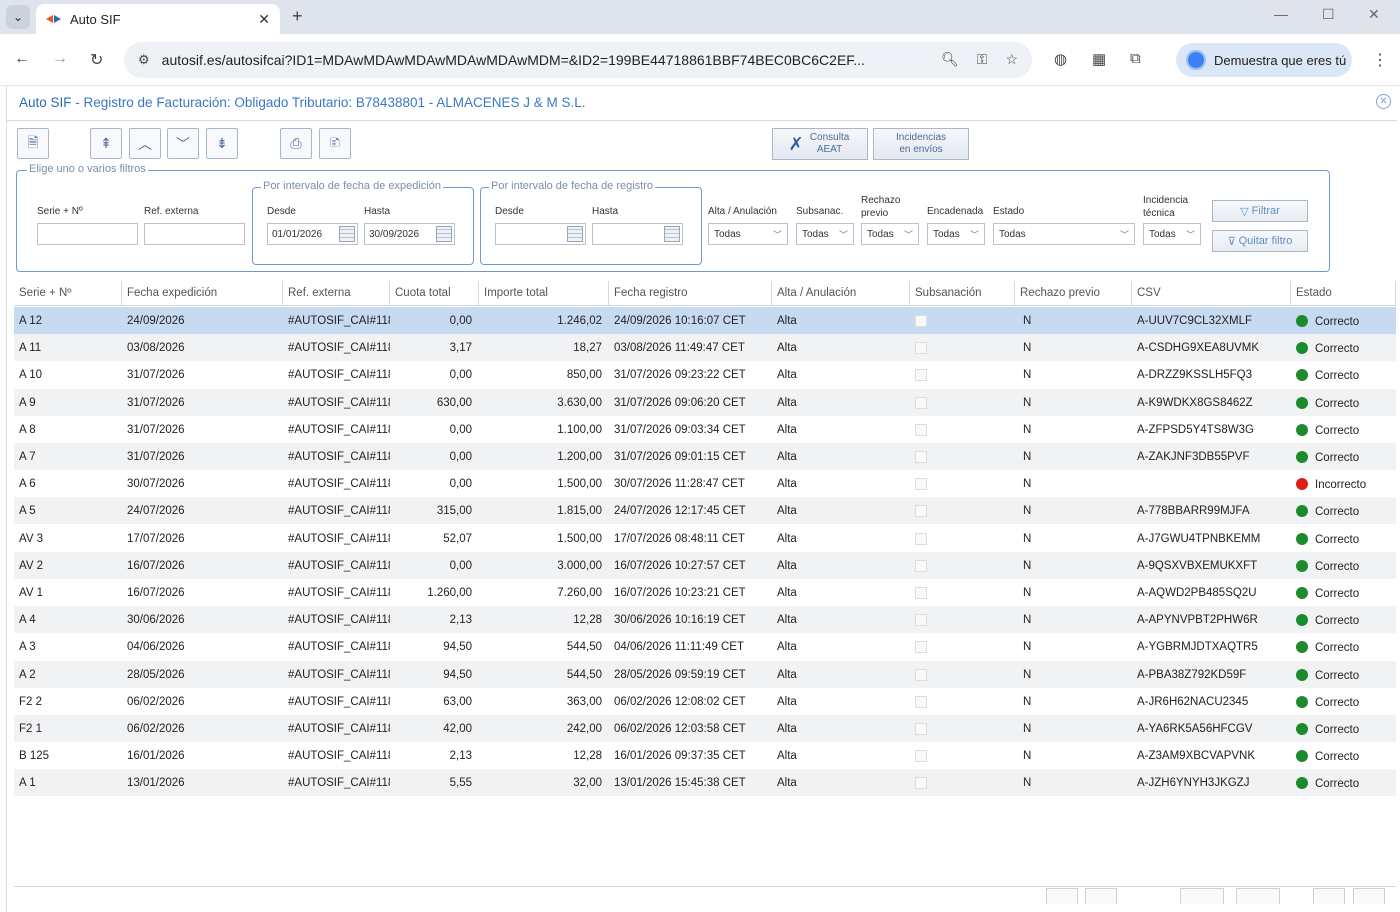 Image resolution: width=1400 pixels, height=912 pixels. What do you see at coordinates (202, 293) in the screenshot?
I see `column-header: Fecha expedición` at bounding box center [202, 293].